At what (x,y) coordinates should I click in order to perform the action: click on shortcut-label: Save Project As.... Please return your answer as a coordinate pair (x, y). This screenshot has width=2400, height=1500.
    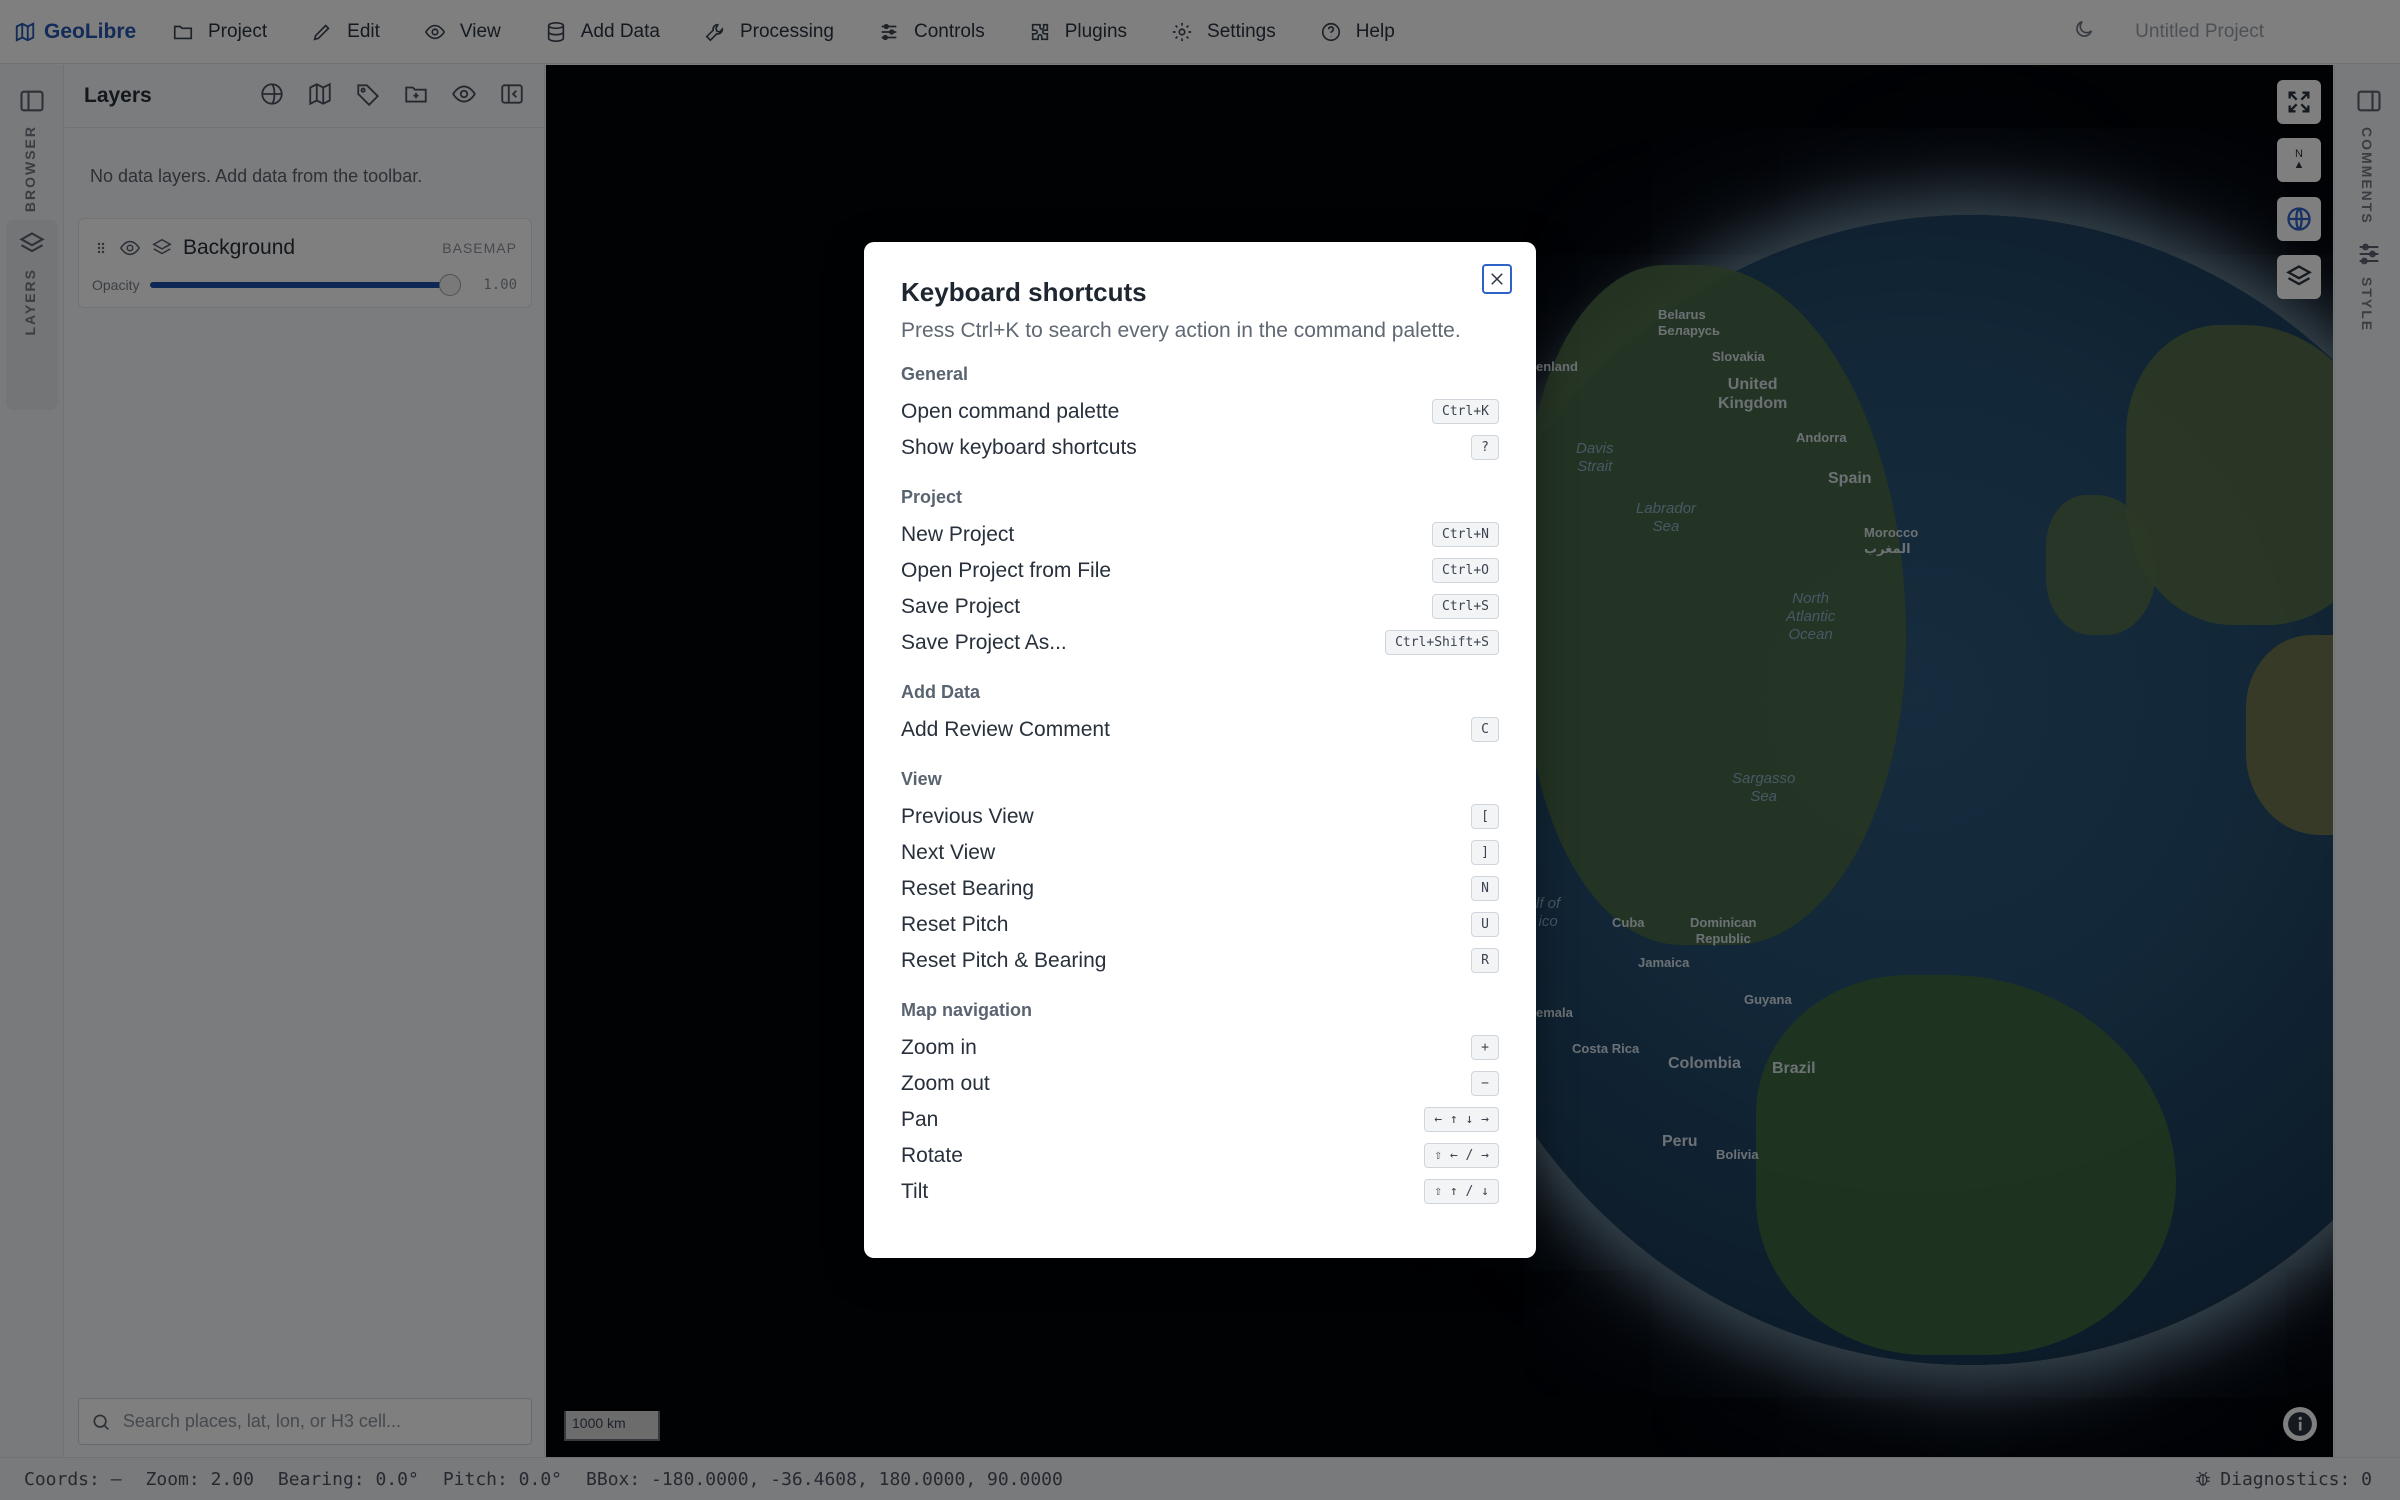
    Looking at the image, I should click on (984, 642).